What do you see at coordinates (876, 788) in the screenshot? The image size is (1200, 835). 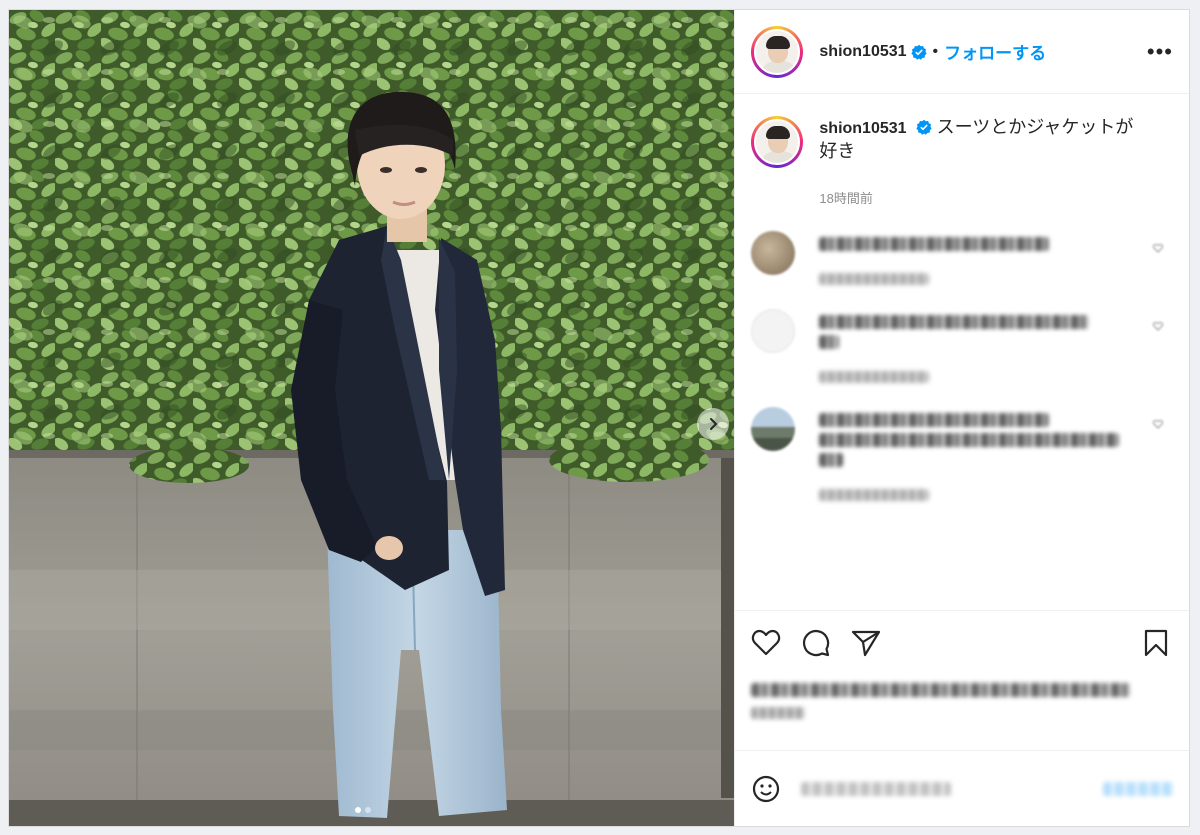 I see `comment-input-redacted` at bounding box center [876, 788].